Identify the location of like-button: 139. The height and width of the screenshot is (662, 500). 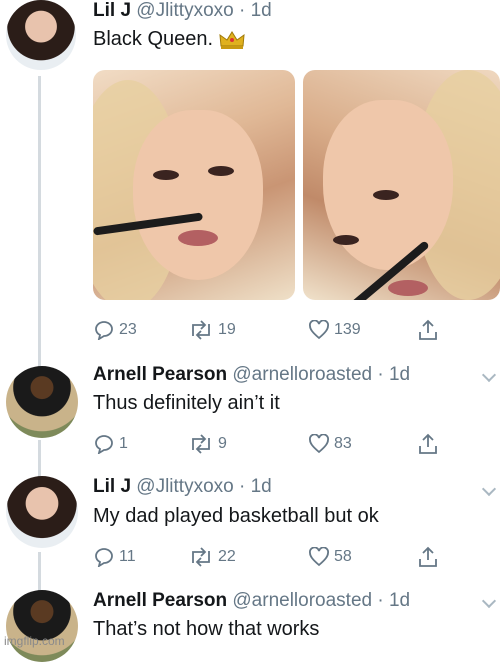
(334, 330).